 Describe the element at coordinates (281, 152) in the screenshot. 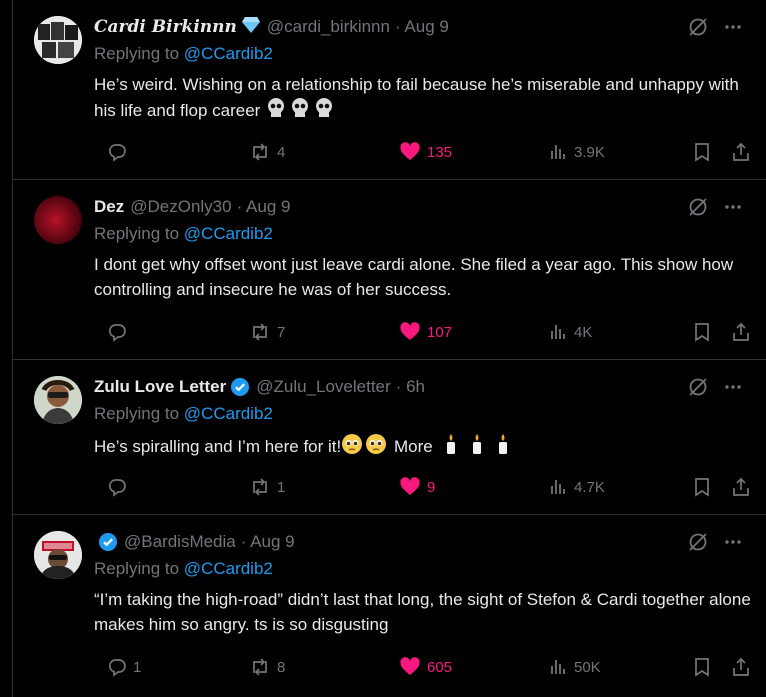

I see `repost-count: 4` at that location.